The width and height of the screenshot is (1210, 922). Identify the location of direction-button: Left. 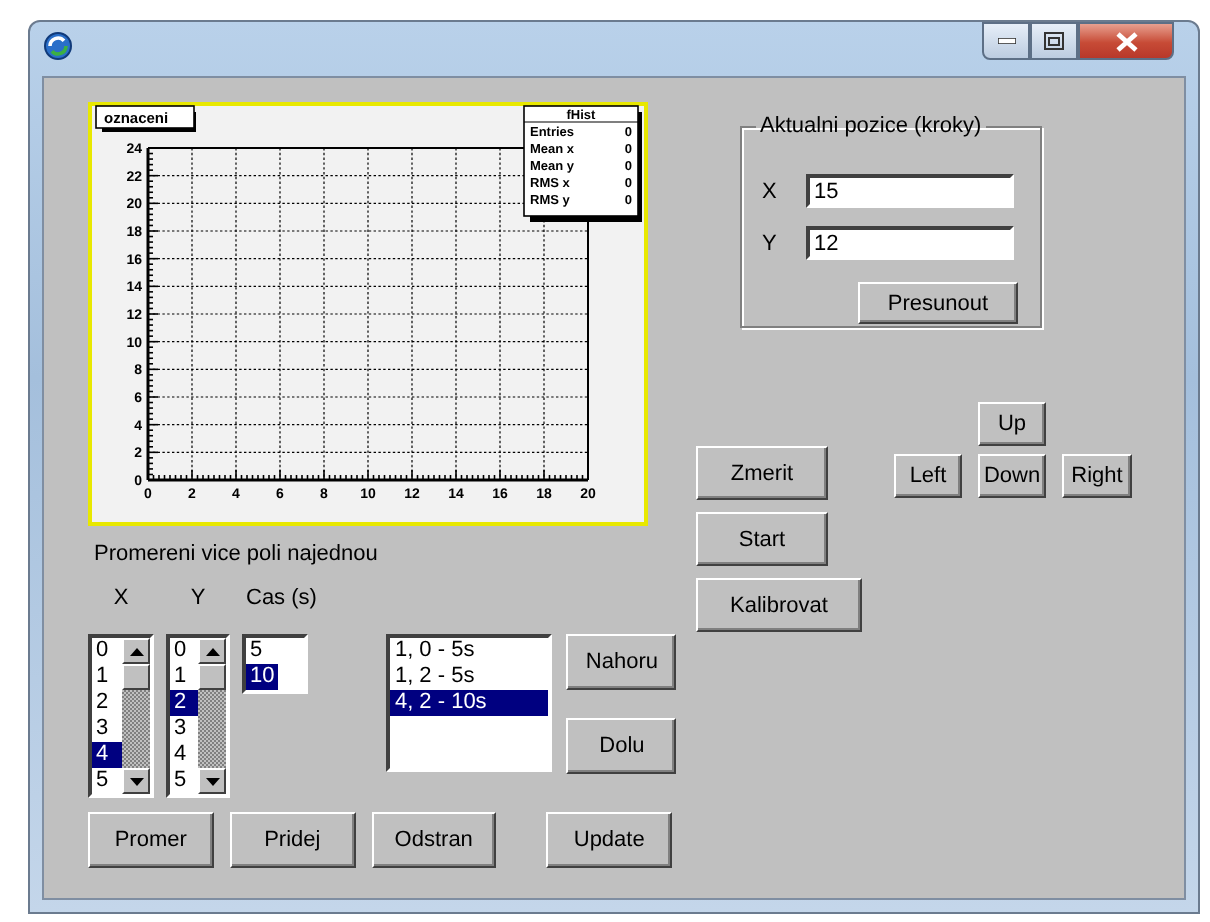
(928, 476).